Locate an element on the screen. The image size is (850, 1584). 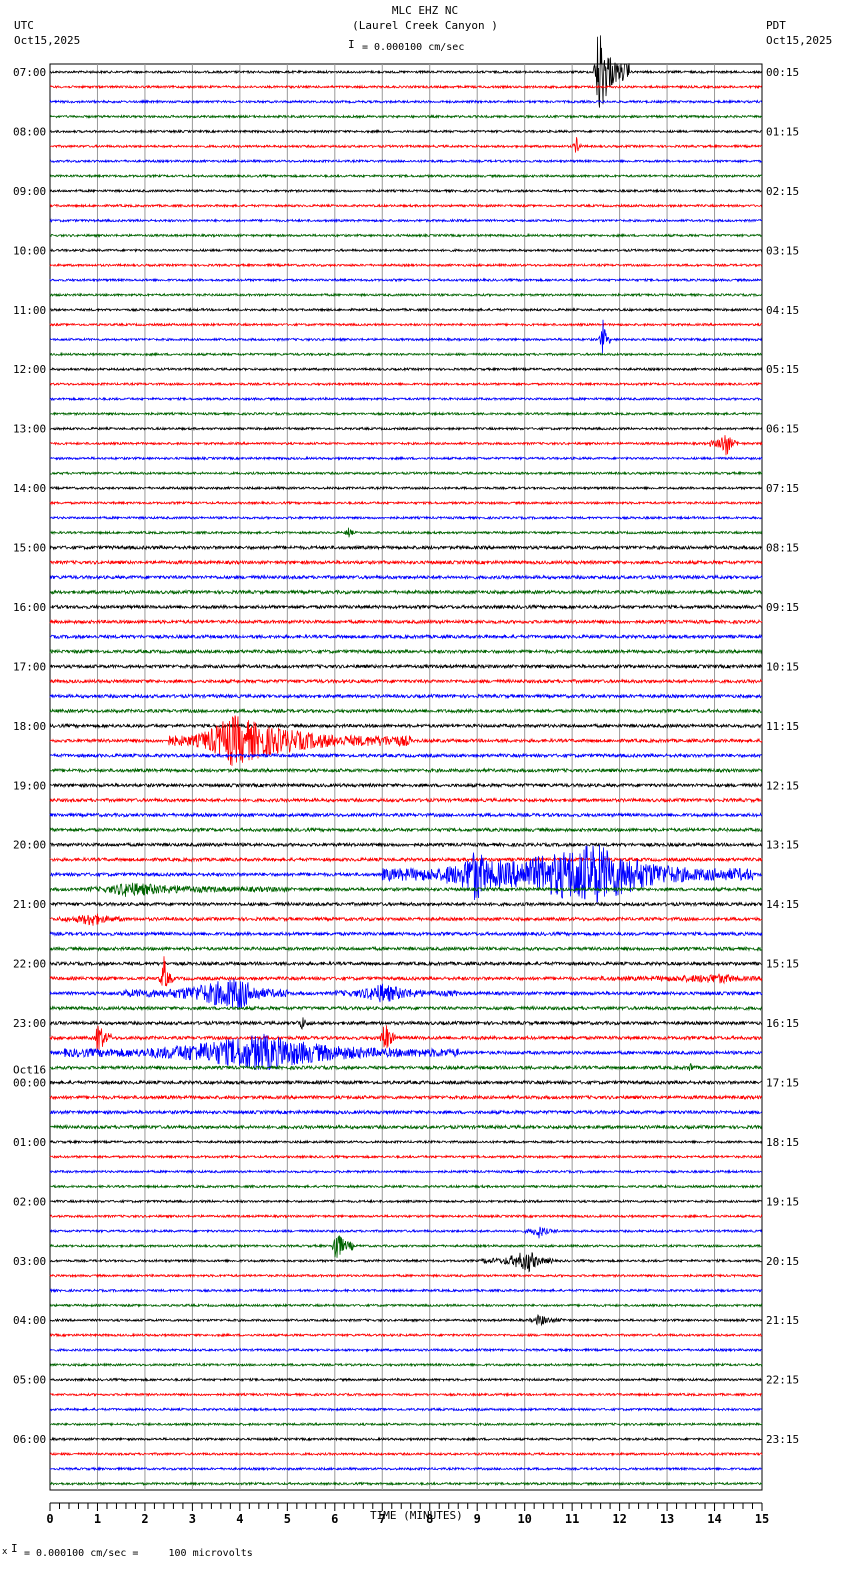
x-tick-label: 12 is located at coordinates (619, 1519).